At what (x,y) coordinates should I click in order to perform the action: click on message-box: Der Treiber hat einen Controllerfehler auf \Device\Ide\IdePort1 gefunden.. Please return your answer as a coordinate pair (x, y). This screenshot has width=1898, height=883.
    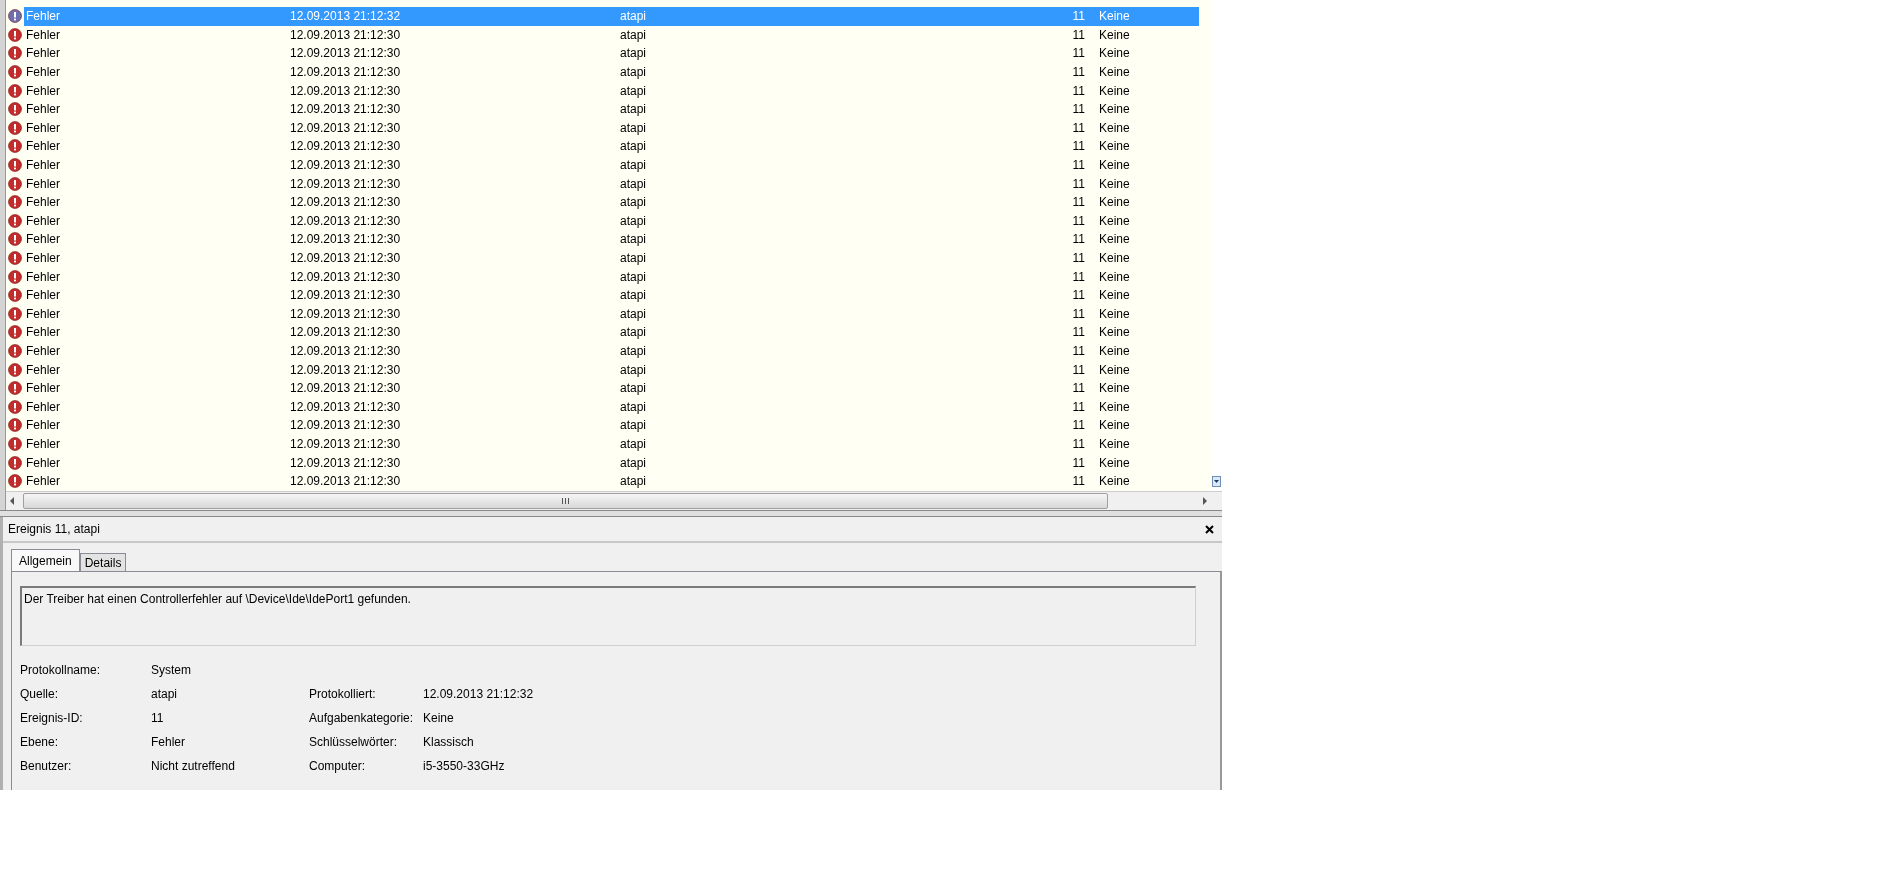
    Looking at the image, I should click on (608, 616).